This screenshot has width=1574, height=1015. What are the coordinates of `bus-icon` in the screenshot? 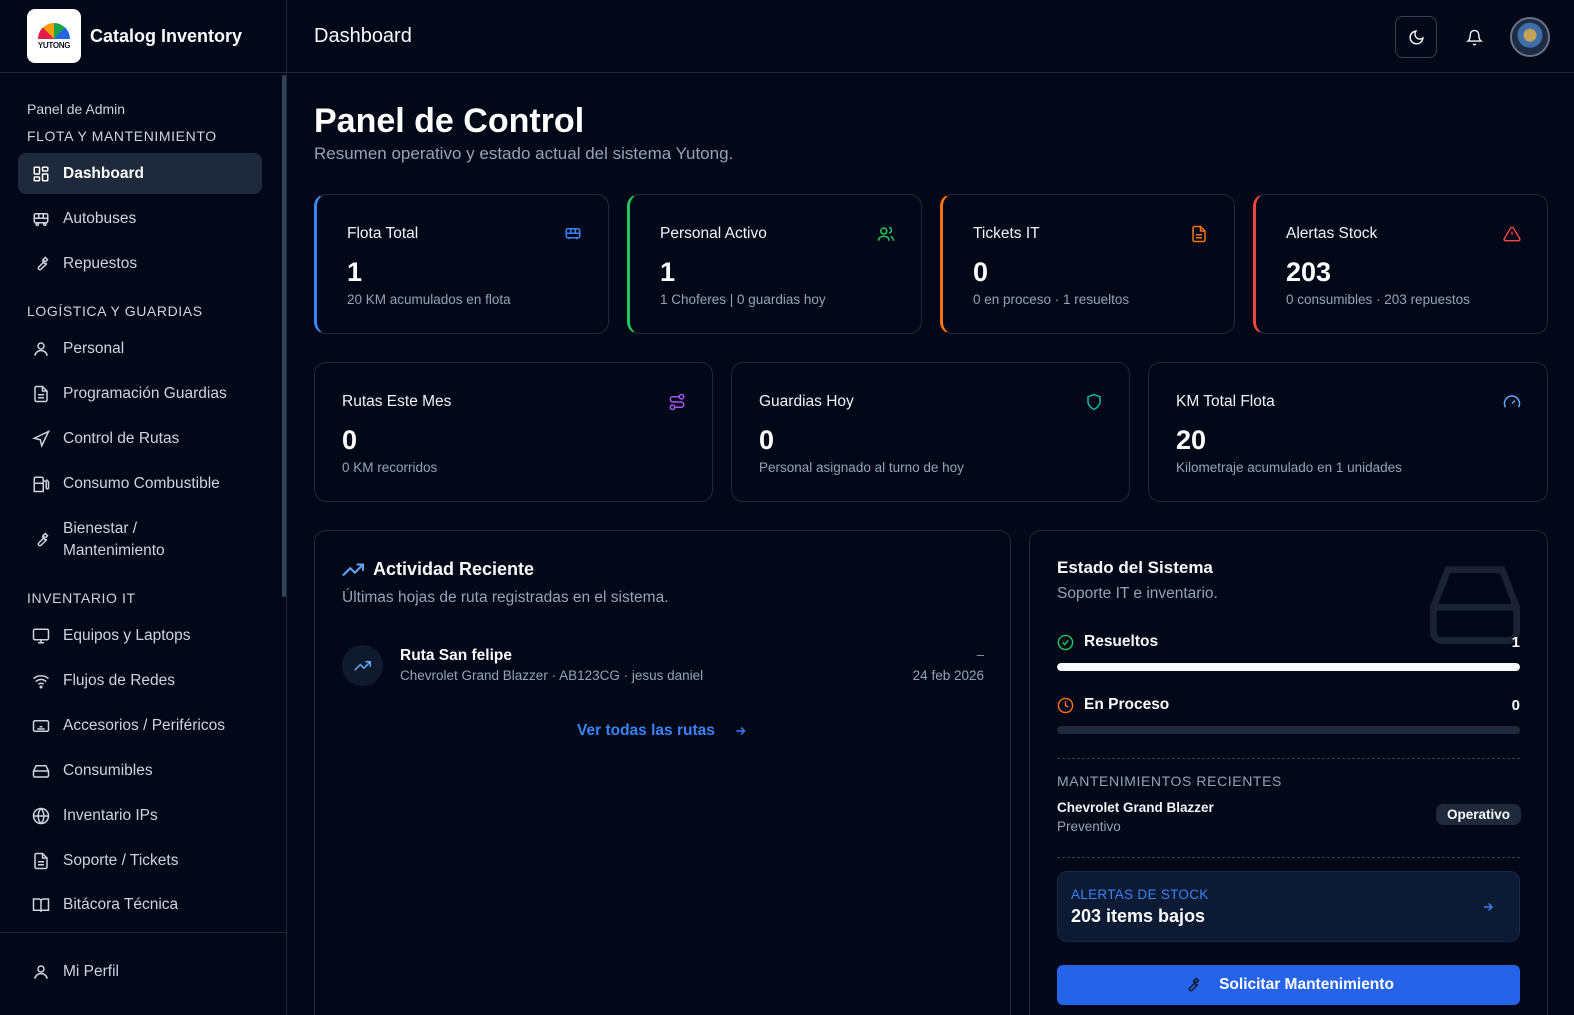 It's located at (573, 234).